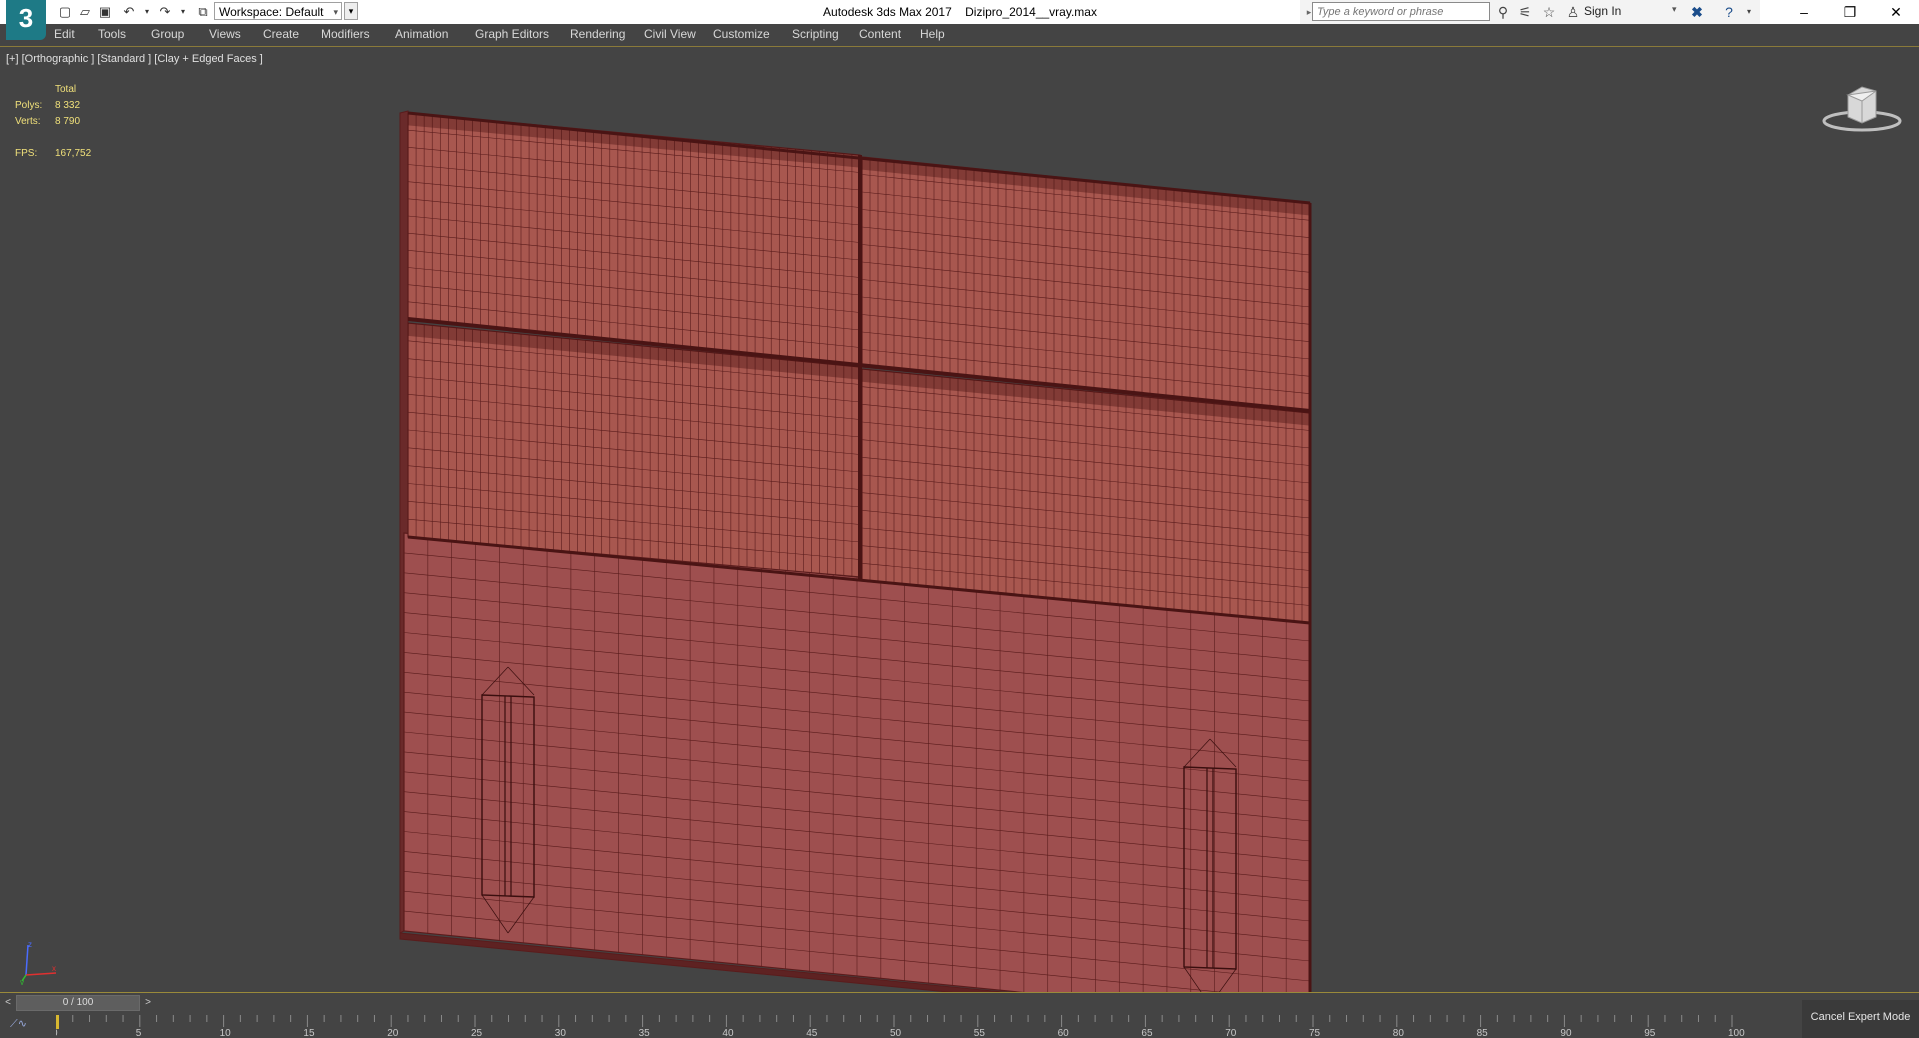 The width and height of the screenshot is (1919, 1038). What do you see at coordinates (1862, 107) in the screenshot?
I see `viewcube-icon` at bounding box center [1862, 107].